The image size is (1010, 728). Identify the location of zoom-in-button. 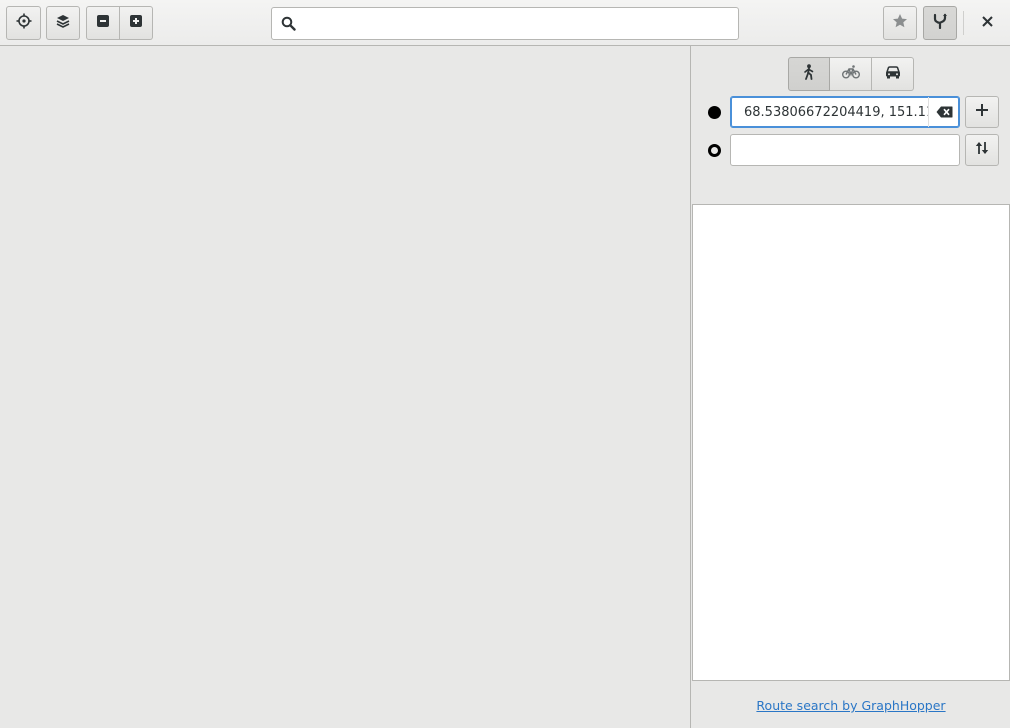
(136, 23).